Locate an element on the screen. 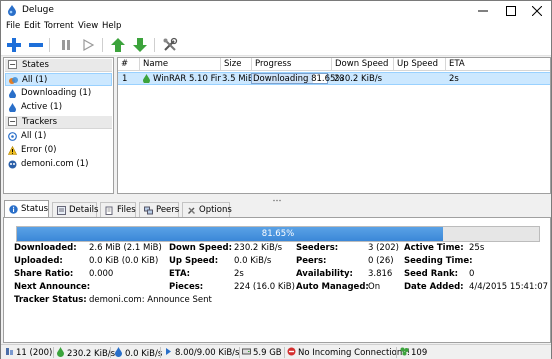 This screenshot has height=359, width=552. play-icon is located at coordinates (89, 45).